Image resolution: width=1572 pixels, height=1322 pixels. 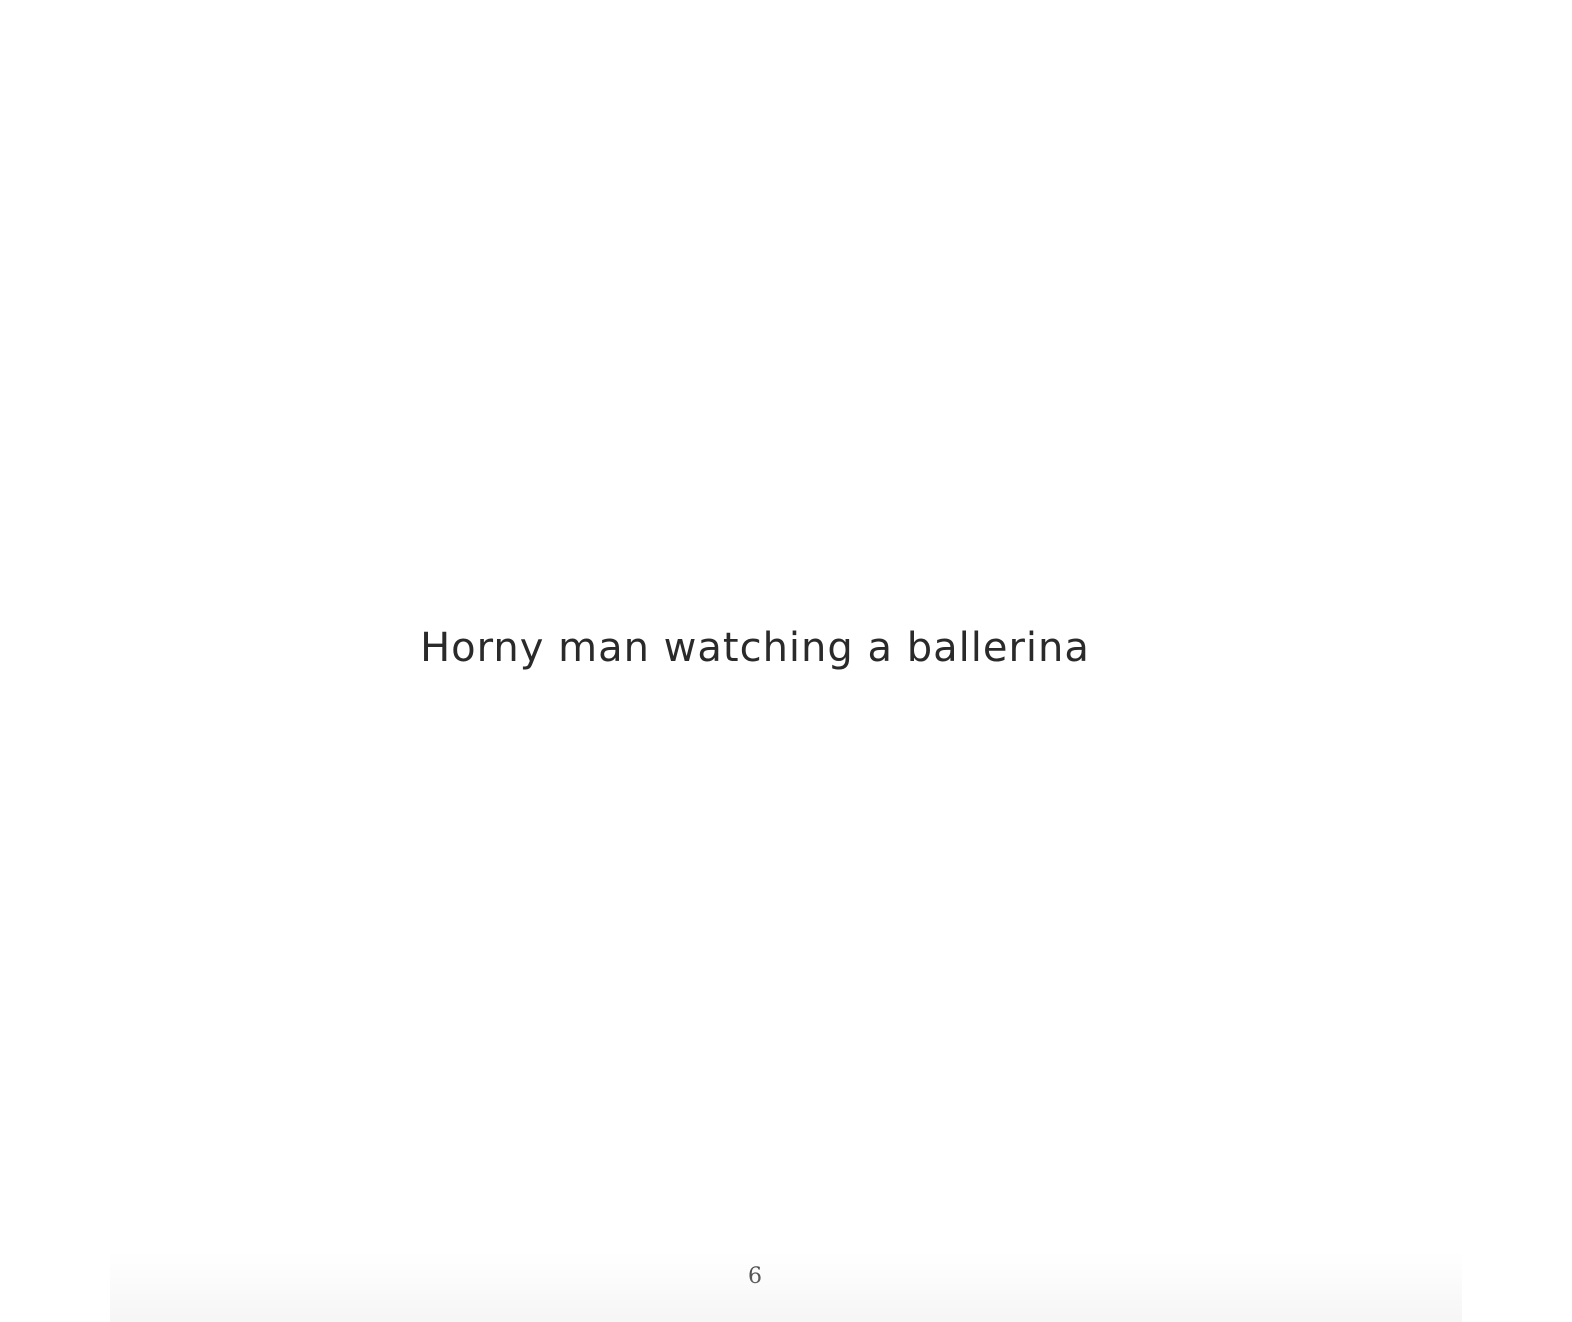 I want to click on page-number: 6, so click(x=755, y=1276).